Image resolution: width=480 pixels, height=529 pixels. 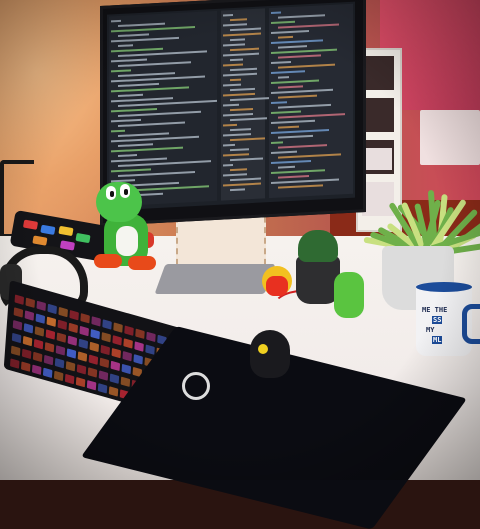 What do you see at coordinates (430, 330) in the screenshot?
I see `mug-text-line: MY` at bounding box center [430, 330].